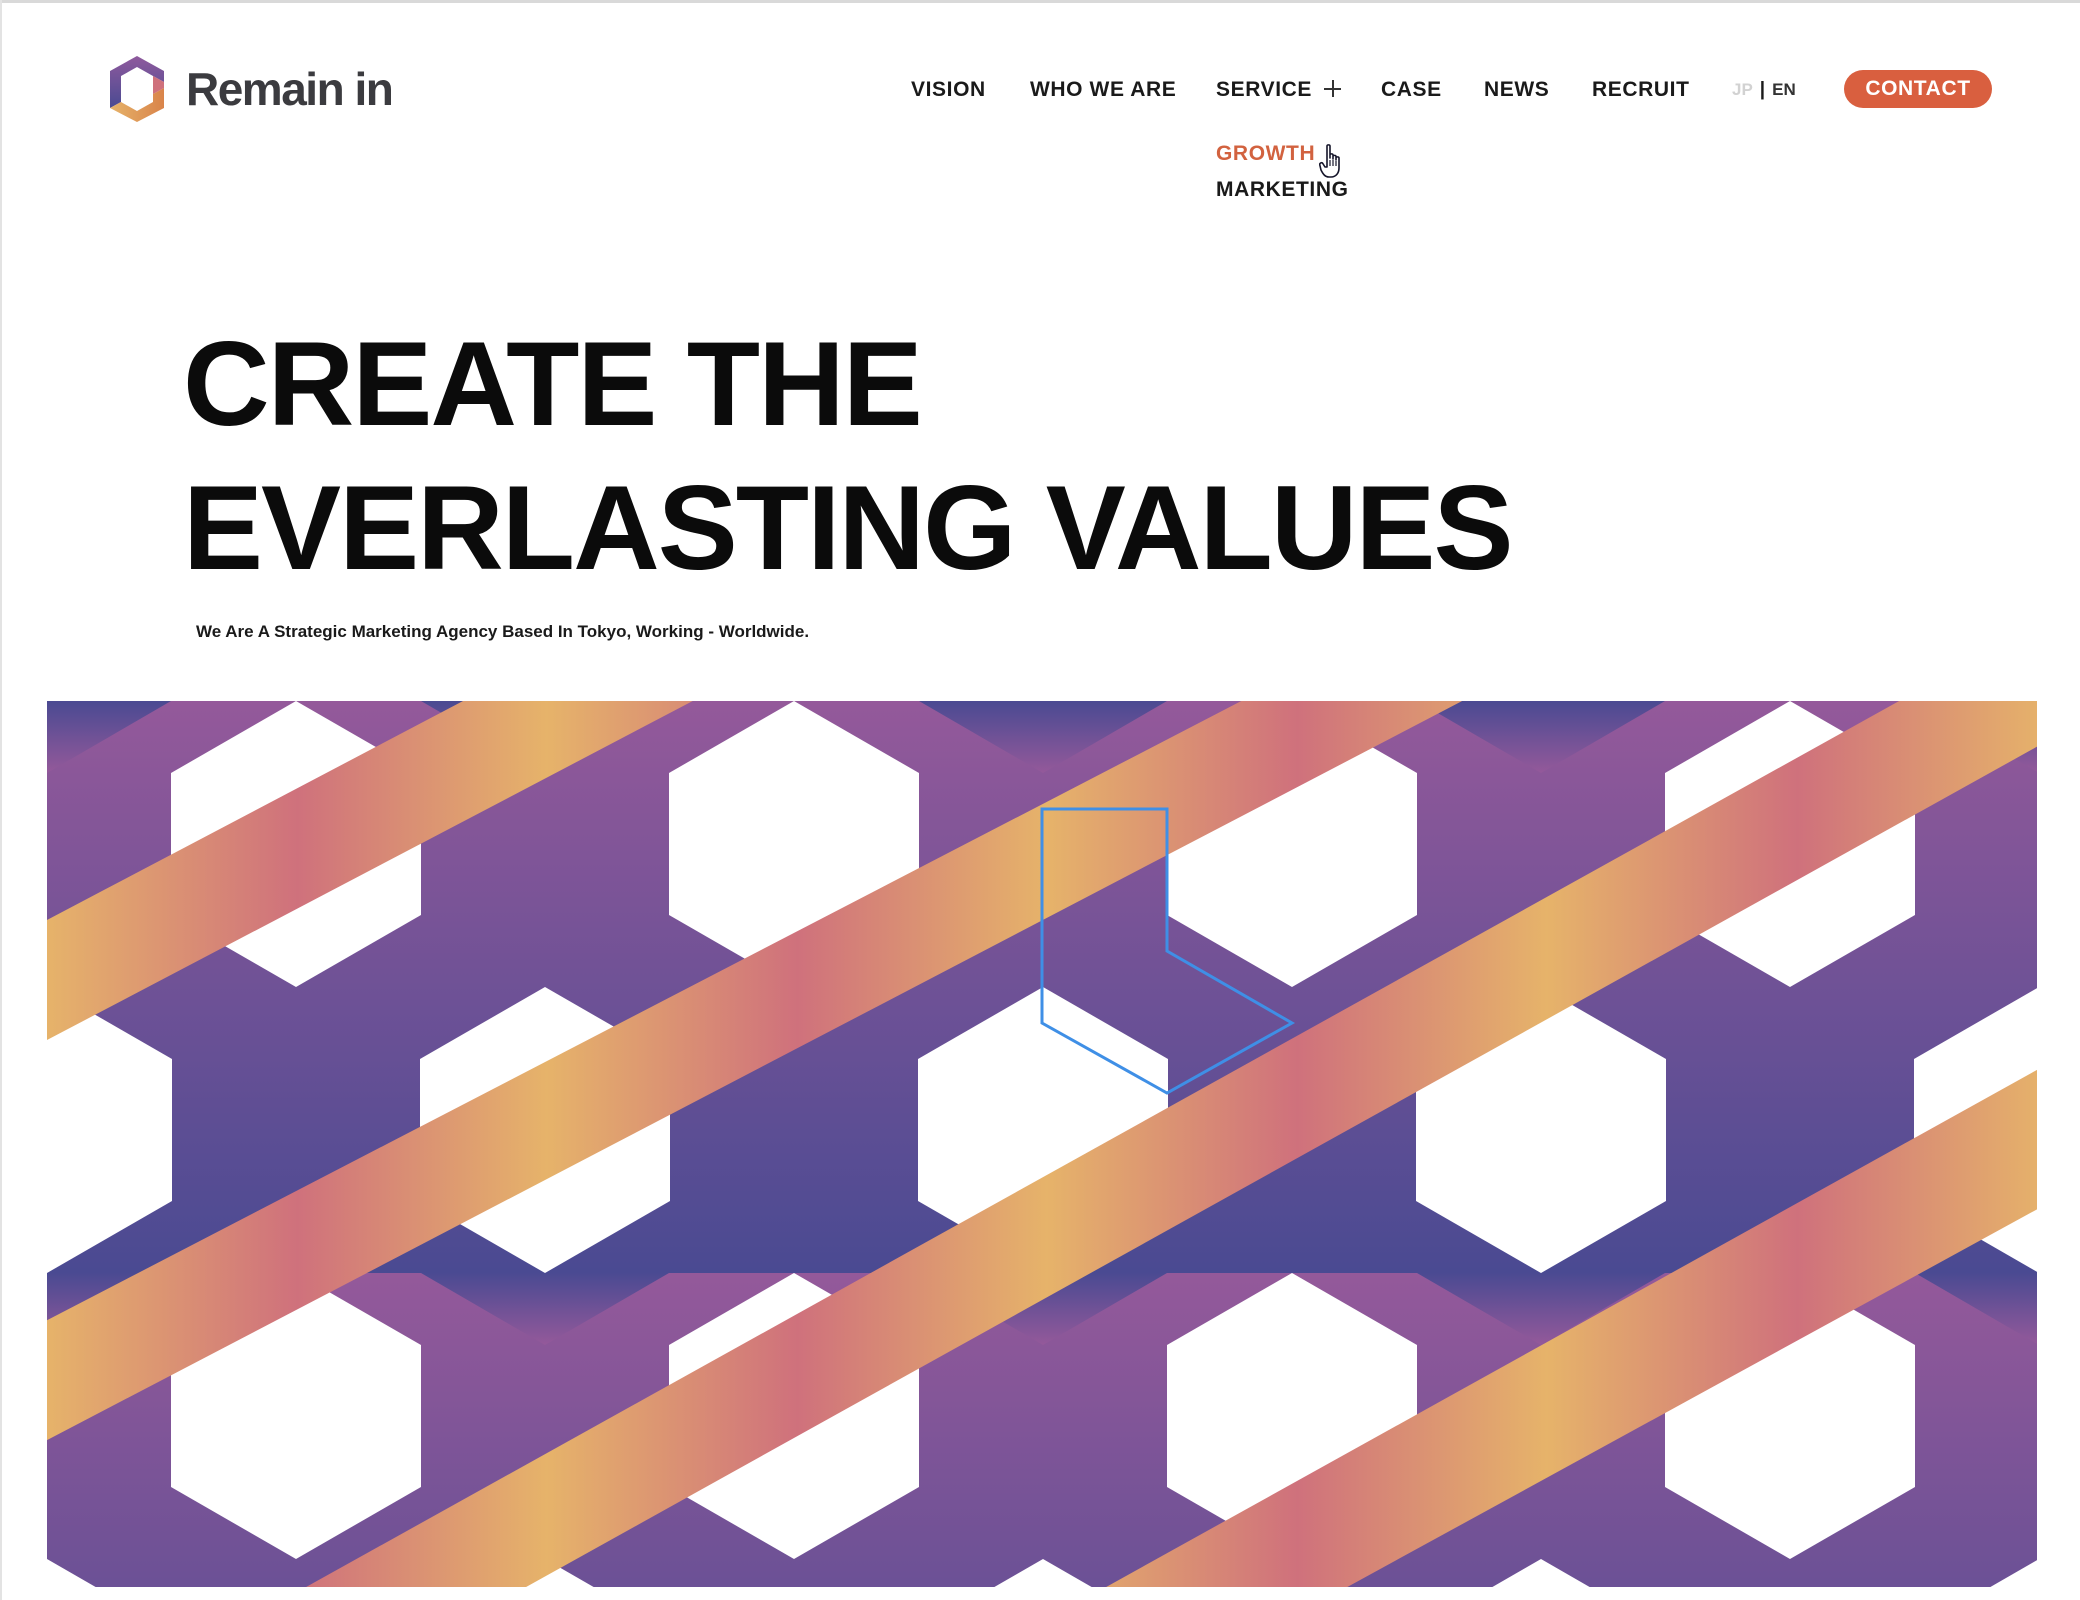 This screenshot has height=1600, width=2080. What do you see at coordinates (1, 800) in the screenshot?
I see `window-left-edge` at bounding box center [1, 800].